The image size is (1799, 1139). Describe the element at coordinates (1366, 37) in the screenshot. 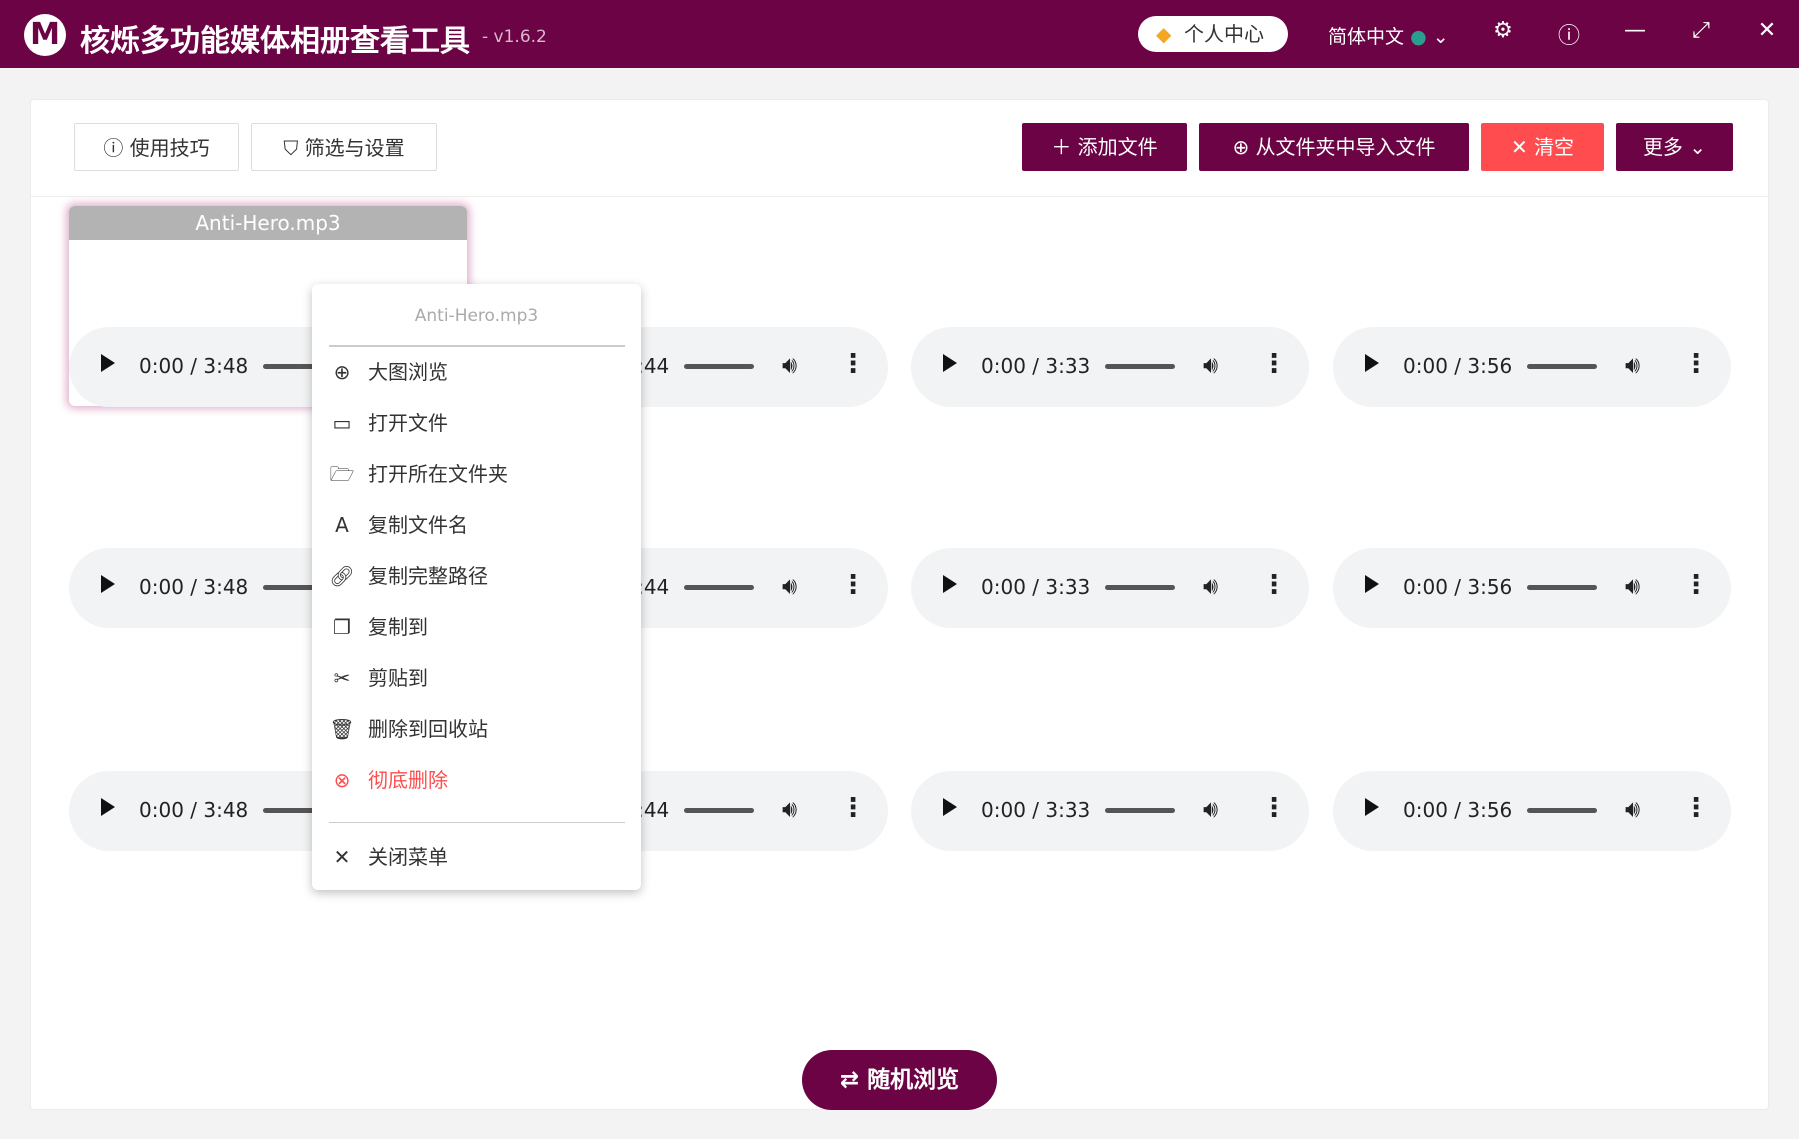

I see `language-label: 简体中文` at that location.